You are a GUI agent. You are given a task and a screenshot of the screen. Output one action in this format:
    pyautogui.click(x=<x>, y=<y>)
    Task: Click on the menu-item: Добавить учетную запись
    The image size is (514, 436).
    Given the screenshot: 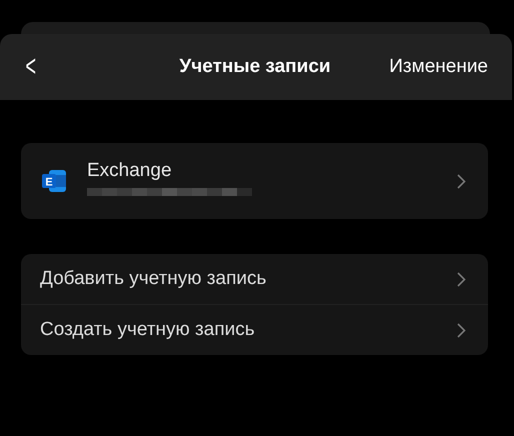 What is the action you would take?
    pyautogui.click(x=254, y=279)
    